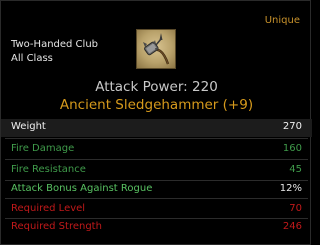 The width and height of the screenshot is (320, 245). Describe the element at coordinates (156, 49) in the screenshot. I see `sledgehammer-icon` at that location.